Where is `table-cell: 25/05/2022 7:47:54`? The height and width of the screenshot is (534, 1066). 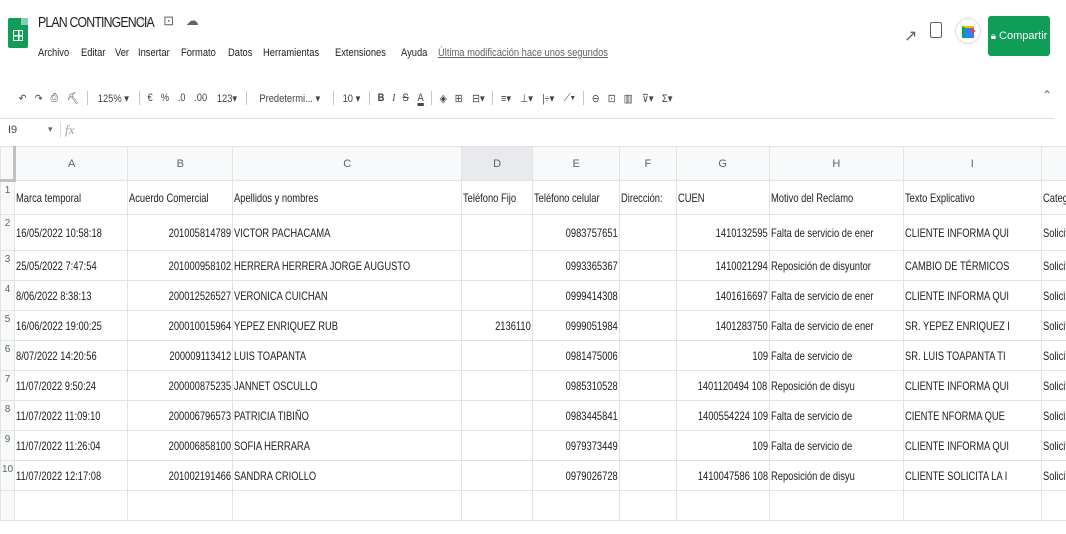 table-cell: 25/05/2022 7:47:54 is located at coordinates (71, 265).